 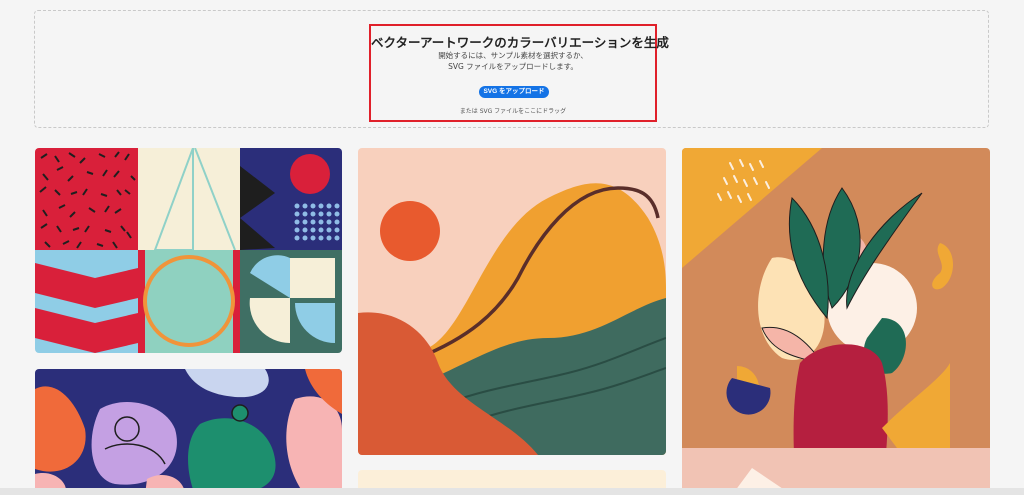 I want to click on geometric-pattern-image, so click(x=188, y=250).